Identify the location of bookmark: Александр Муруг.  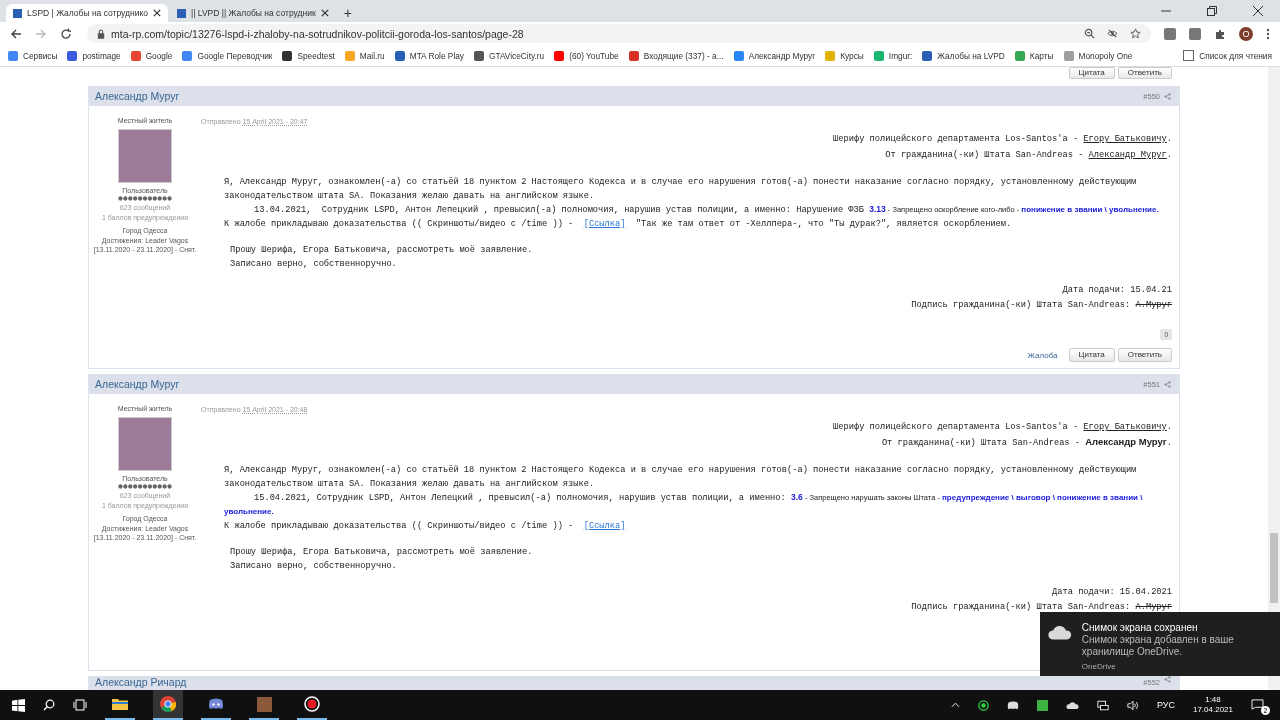
(774, 55).